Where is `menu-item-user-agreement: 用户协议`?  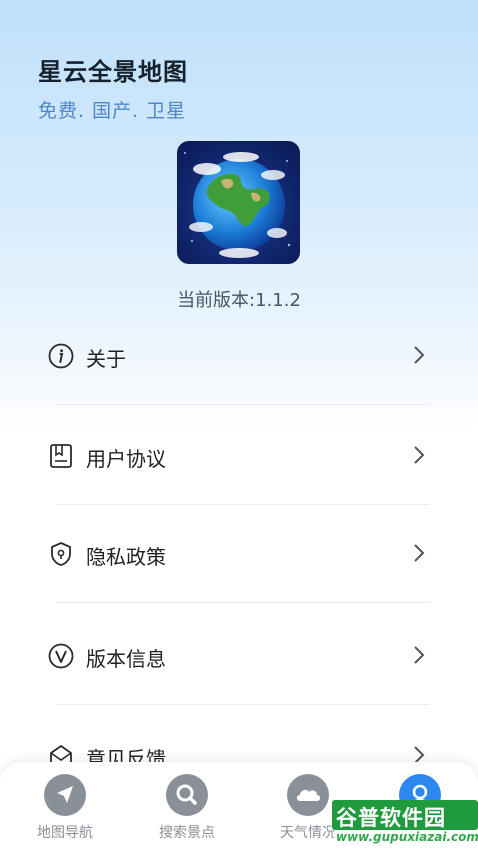 menu-item-user-agreement: 用户协议 is located at coordinates (239, 455).